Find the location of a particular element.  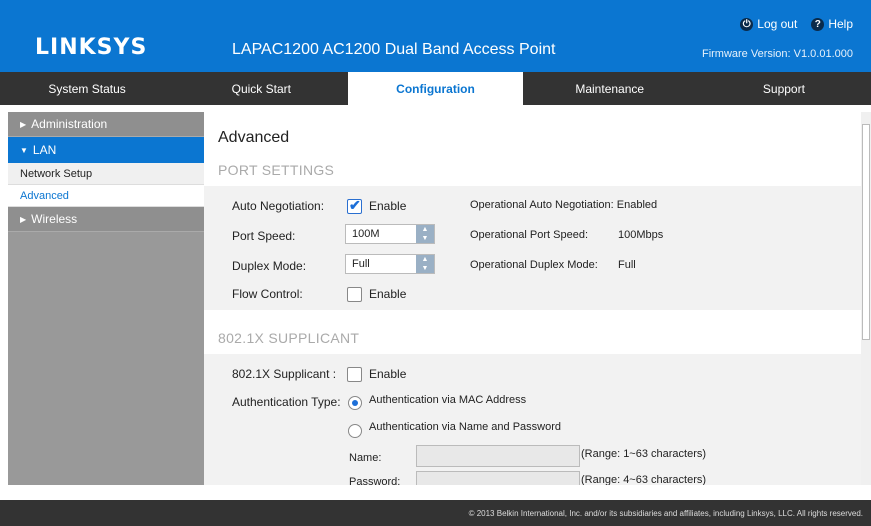

auth-mac-radio is located at coordinates (355, 403).